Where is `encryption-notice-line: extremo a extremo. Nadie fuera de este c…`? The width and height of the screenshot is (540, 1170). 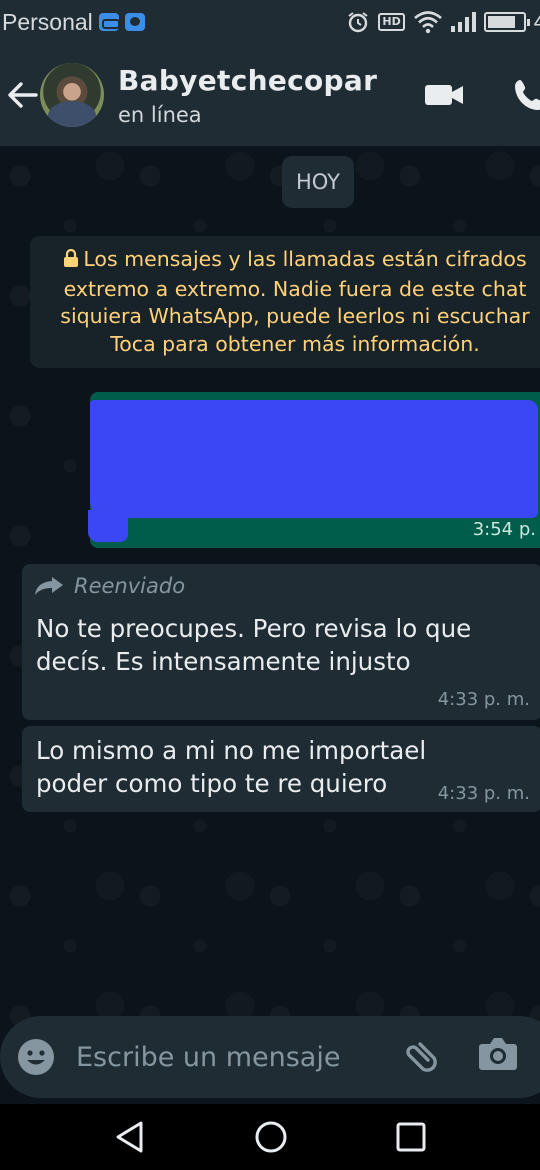 encryption-notice-line: extremo a extremo. Nadie fuera de este c… is located at coordinates (295, 288).